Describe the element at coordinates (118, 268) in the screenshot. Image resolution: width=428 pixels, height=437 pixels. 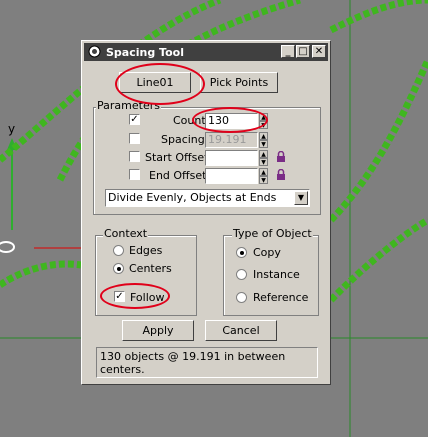
I see `context-centers-radio` at that location.